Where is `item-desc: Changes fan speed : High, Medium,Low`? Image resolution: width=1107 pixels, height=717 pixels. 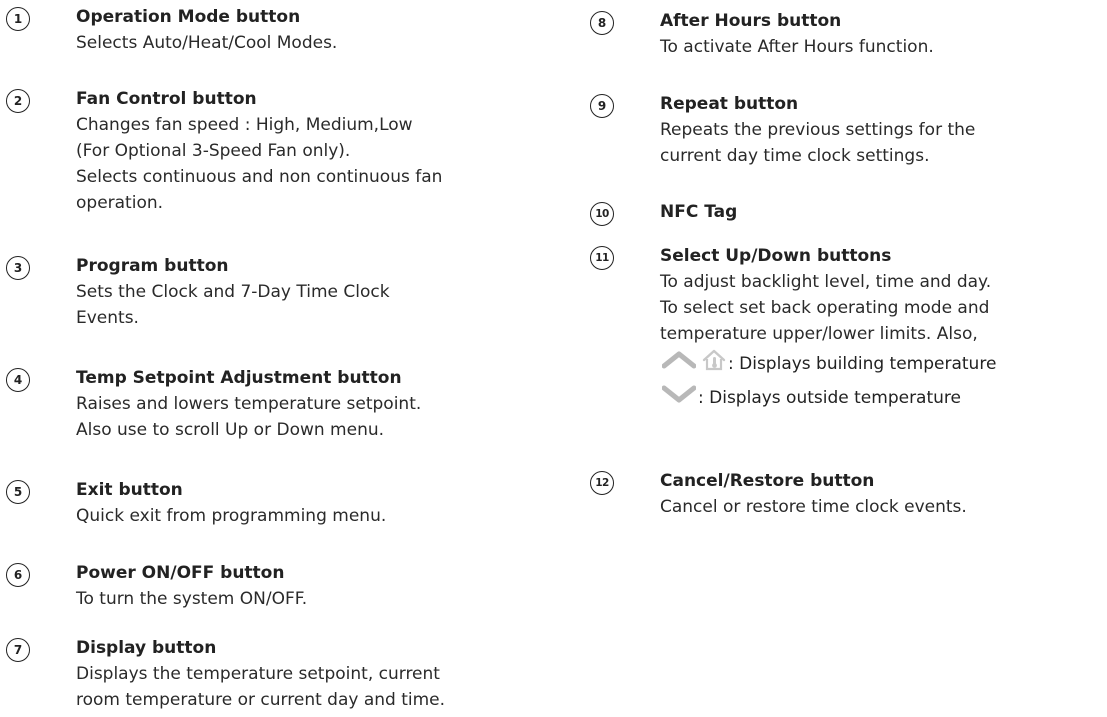 item-desc: Changes fan speed : High, Medium,Low is located at coordinates (244, 125).